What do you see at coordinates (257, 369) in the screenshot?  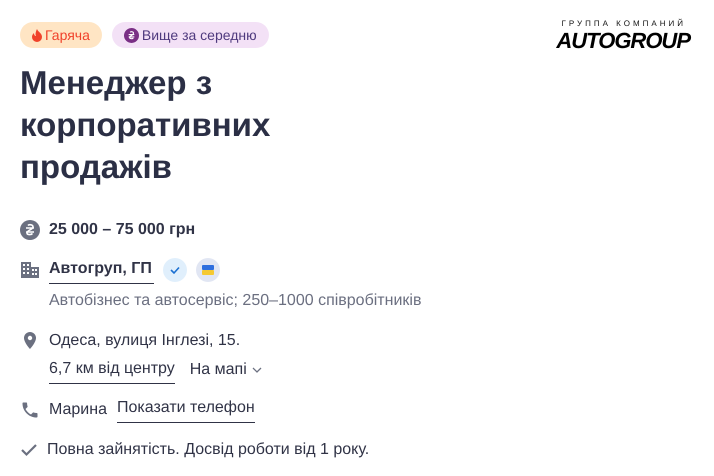 I see `chevron-down-icon` at bounding box center [257, 369].